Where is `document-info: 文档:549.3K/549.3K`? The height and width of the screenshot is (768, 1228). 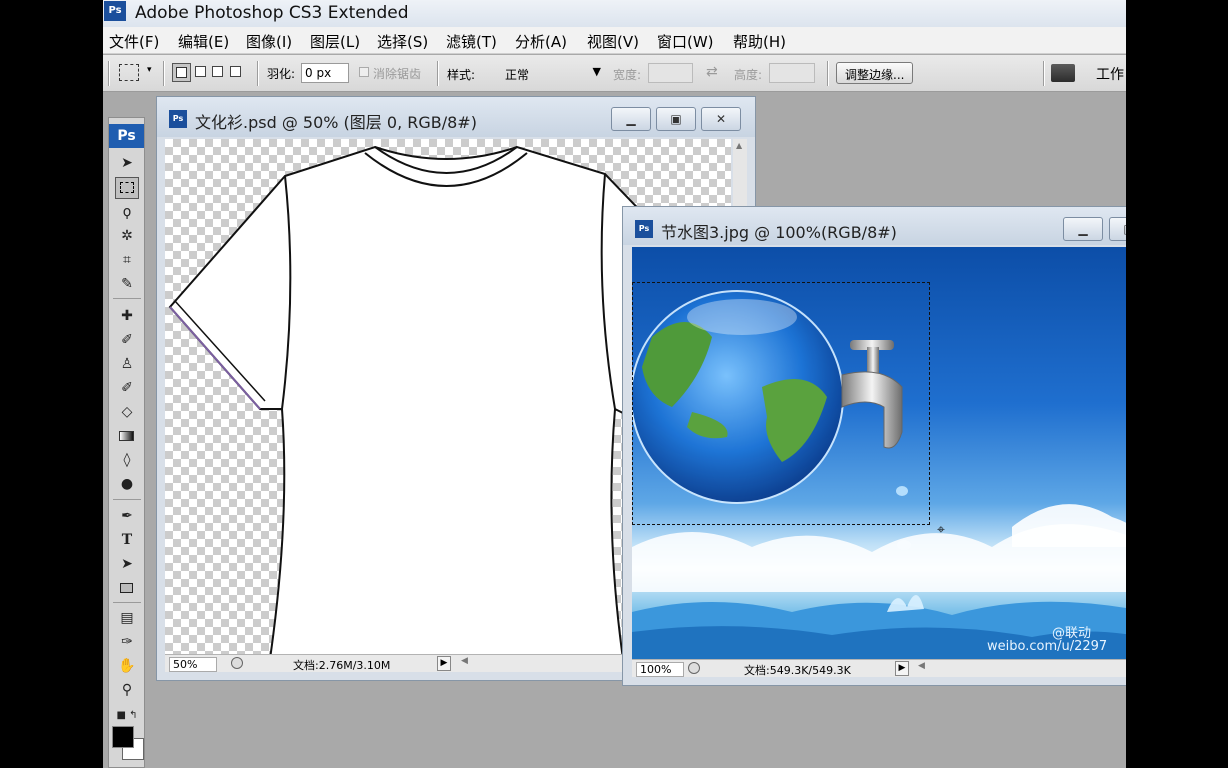
document-info: 文档:549.3K/549.3K is located at coordinates (797, 670).